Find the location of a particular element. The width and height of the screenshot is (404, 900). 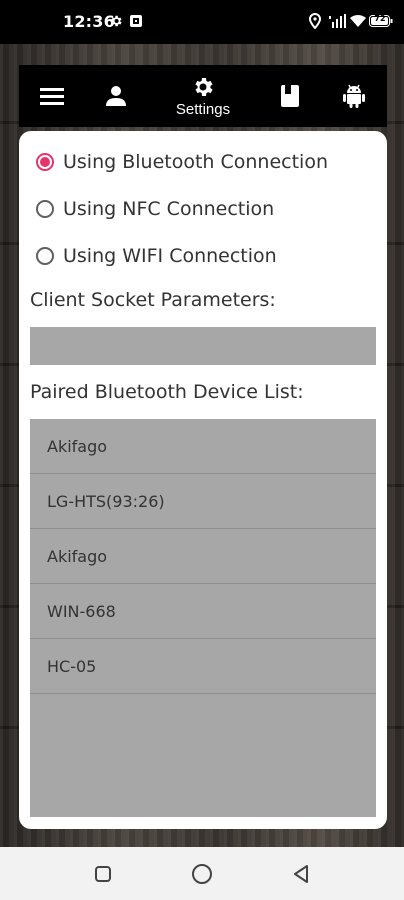

battery-level: 72 is located at coordinates (380, 18).